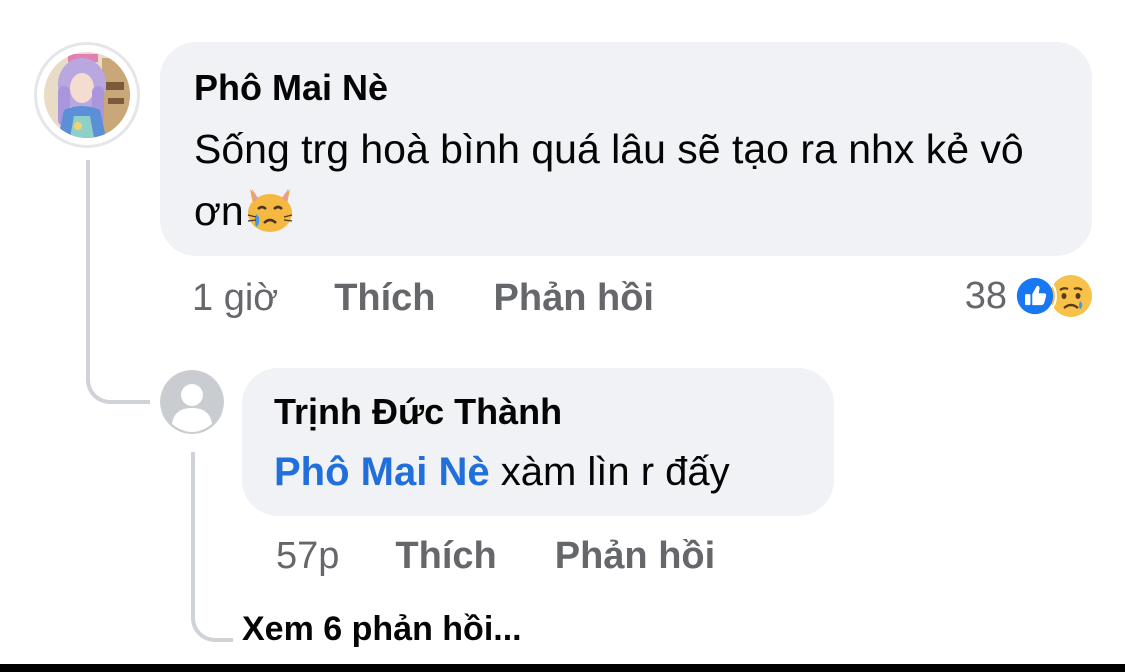 The width and height of the screenshot is (1125, 672). I want to click on reply-thread-connector-line, so click(212, 547).